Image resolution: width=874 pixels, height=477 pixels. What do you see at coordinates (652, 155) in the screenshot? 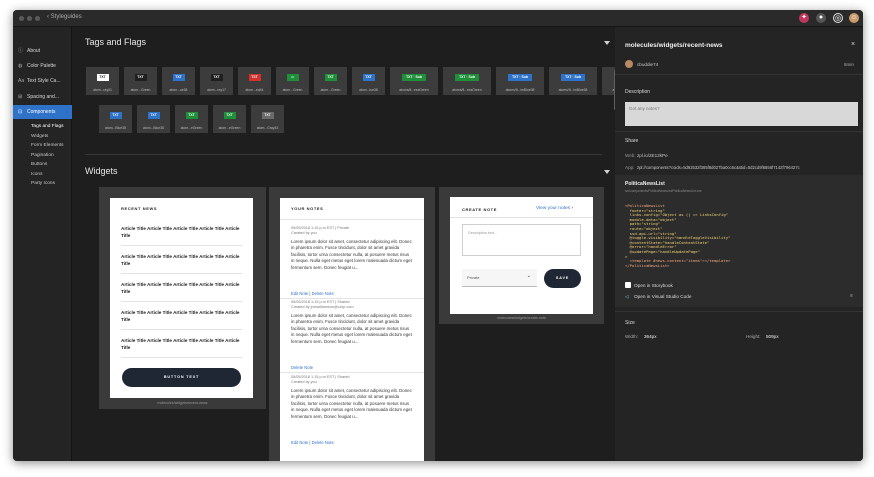
I see `web-link: zpl.io/2E13kPe` at bounding box center [652, 155].